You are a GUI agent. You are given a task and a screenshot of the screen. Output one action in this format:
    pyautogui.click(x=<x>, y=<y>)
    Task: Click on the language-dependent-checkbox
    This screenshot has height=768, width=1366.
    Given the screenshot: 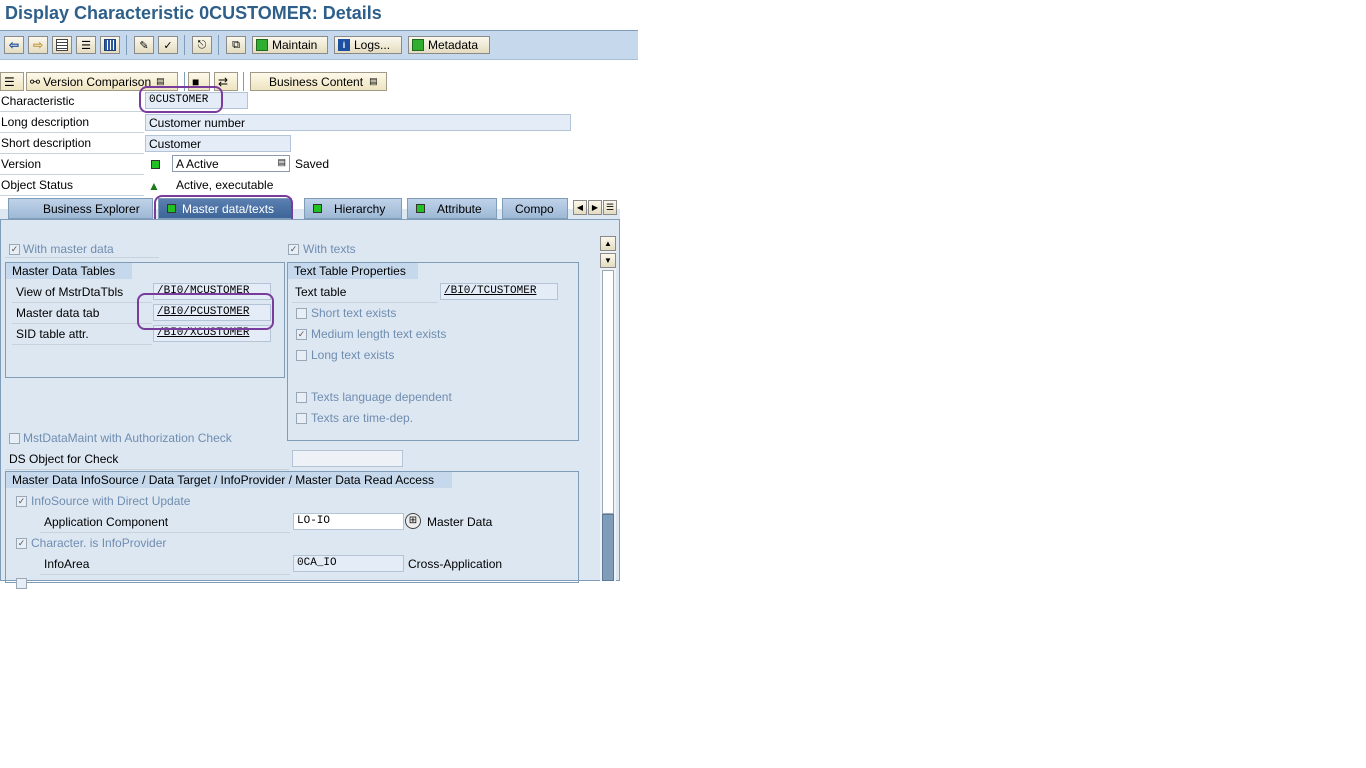 What is the action you would take?
    pyautogui.click(x=301, y=397)
    